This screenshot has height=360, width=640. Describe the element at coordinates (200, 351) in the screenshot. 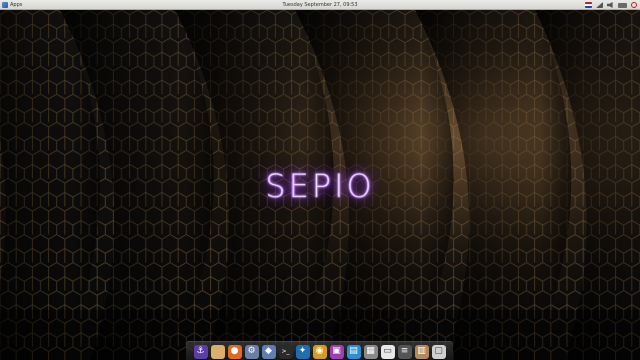

I see `anchor-app-icon: ⚓` at that location.